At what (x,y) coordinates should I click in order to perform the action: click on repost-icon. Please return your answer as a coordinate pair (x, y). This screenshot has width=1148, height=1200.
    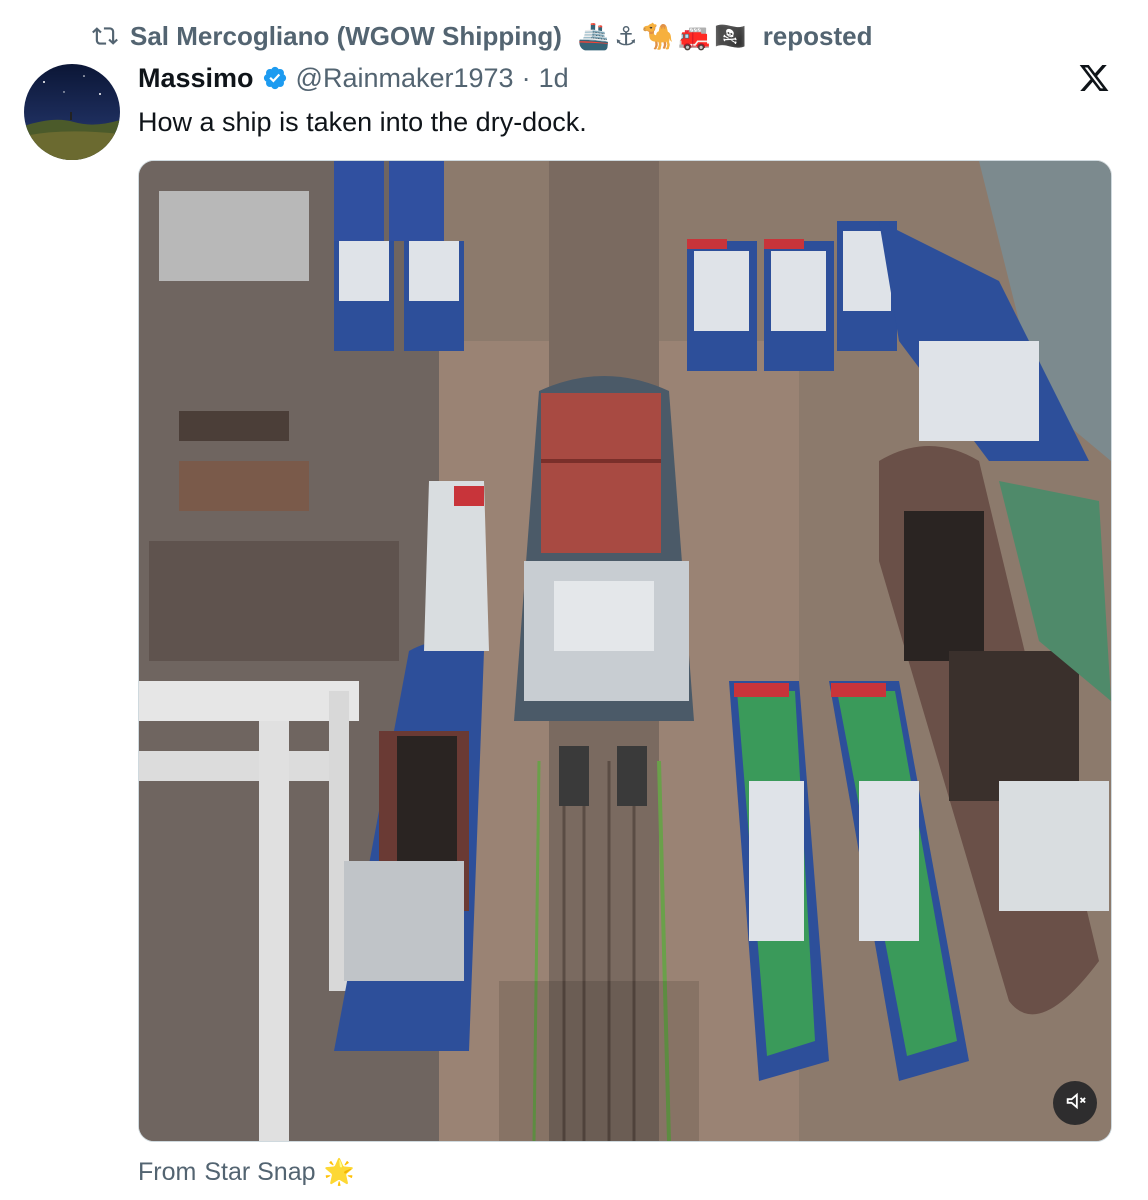
    Looking at the image, I should click on (105, 36).